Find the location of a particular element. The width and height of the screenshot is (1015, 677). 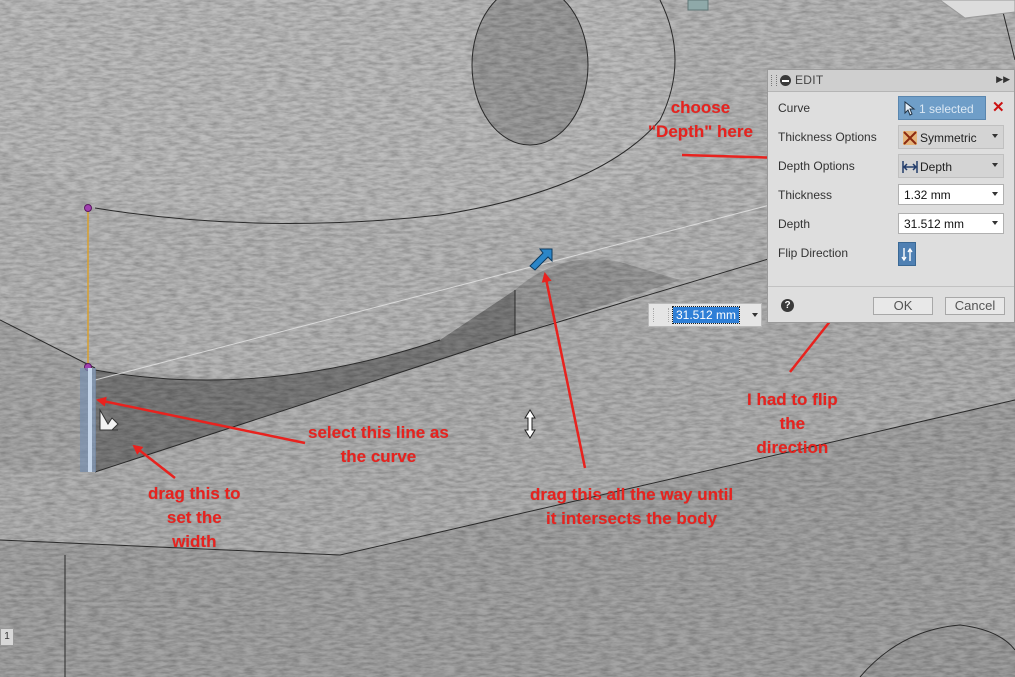

double-chevron-right-icon: ▶▶ is located at coordinates (1003, 79).